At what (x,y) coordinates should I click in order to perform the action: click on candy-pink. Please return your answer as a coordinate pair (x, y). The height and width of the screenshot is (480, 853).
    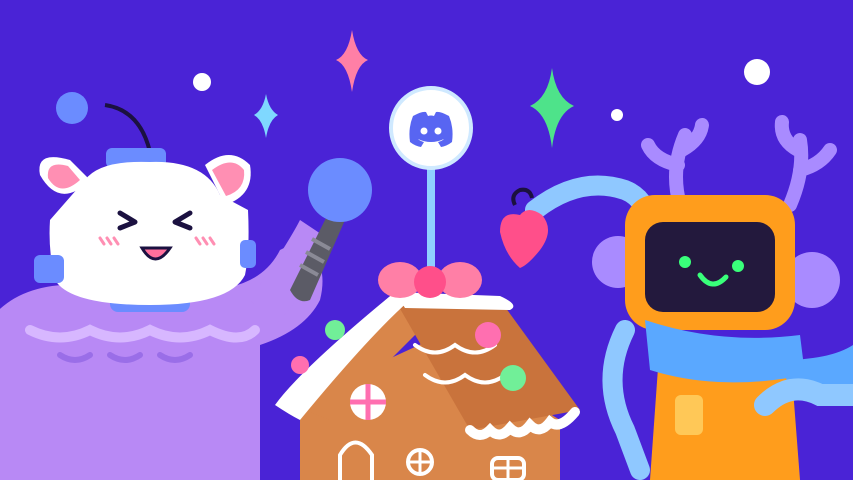
    Looking at the image, I should click on (488, 335).